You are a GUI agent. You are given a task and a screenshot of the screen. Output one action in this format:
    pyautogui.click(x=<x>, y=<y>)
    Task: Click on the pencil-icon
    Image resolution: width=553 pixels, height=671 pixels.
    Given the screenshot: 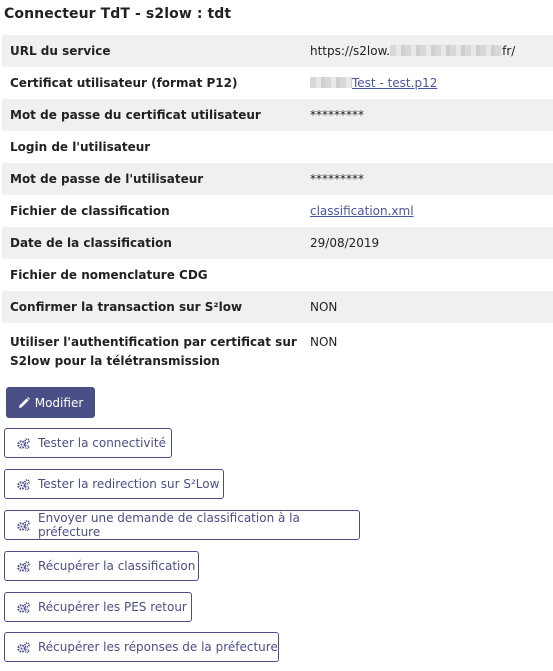 What is the action you would take?
    pyautogui.click(x=24, y=402)
    